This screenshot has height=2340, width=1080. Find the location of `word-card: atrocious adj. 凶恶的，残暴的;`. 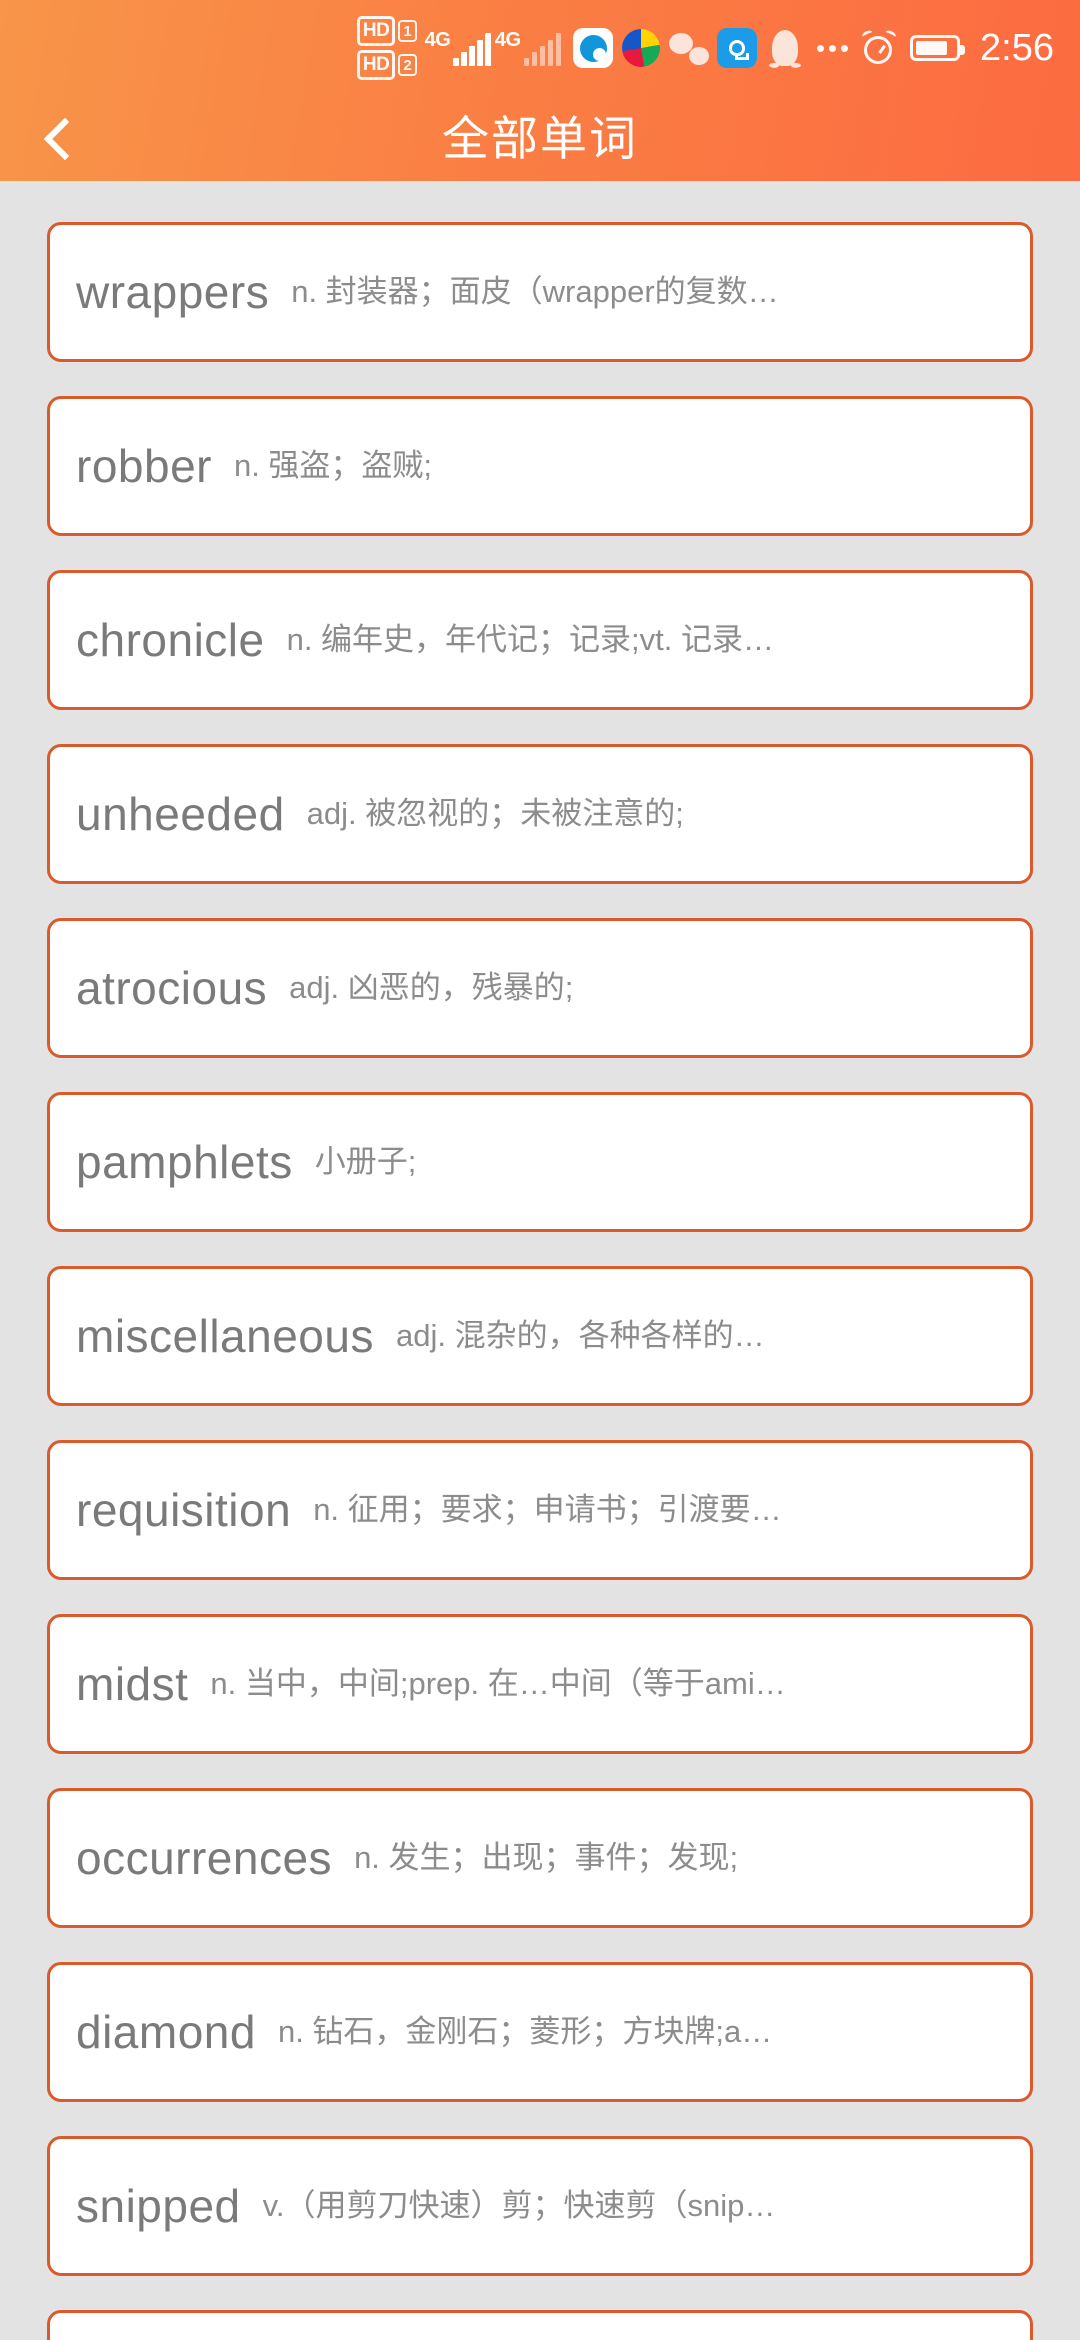

word-card: atrocious adj. 凶恶的，残暴的; is located at coordinates (540, 988).